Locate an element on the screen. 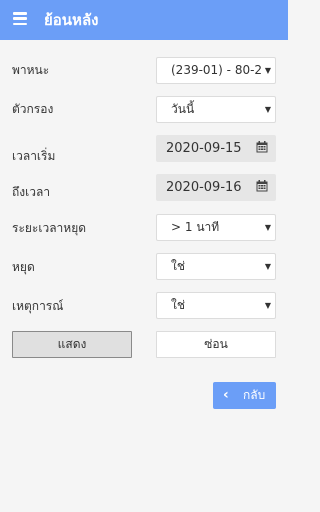 The image size is (320, 512). start-date-input: 2020-09-15 is located at coordinates (216, 148).